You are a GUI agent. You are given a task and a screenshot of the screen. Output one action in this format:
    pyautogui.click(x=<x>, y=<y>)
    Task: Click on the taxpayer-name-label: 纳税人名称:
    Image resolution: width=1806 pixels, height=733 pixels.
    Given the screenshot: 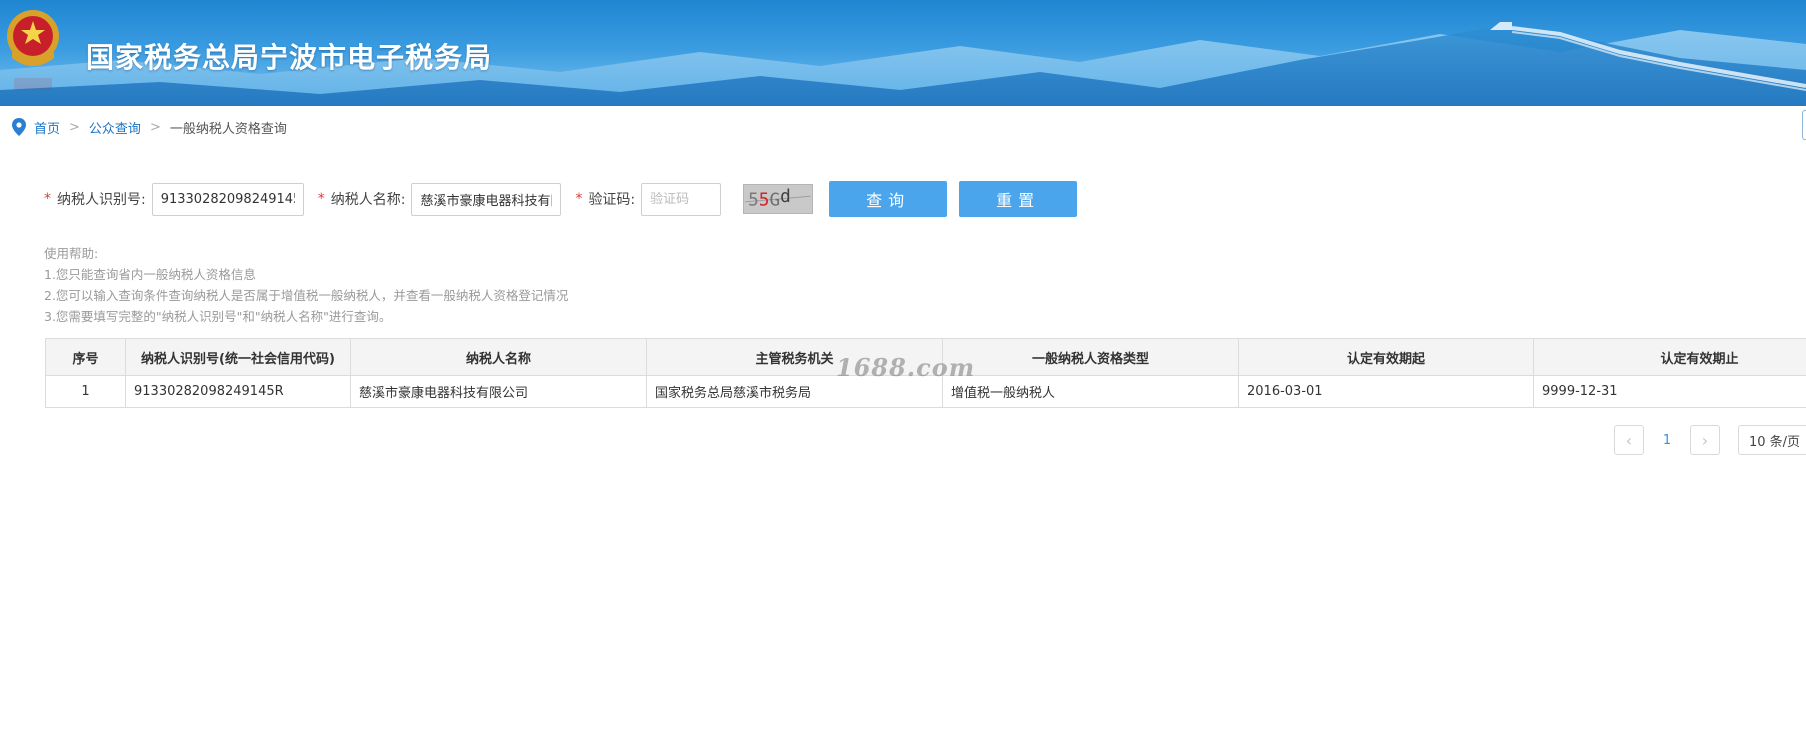 What is the action you would take?
    pyautogui.click(x=368, y=200)
    